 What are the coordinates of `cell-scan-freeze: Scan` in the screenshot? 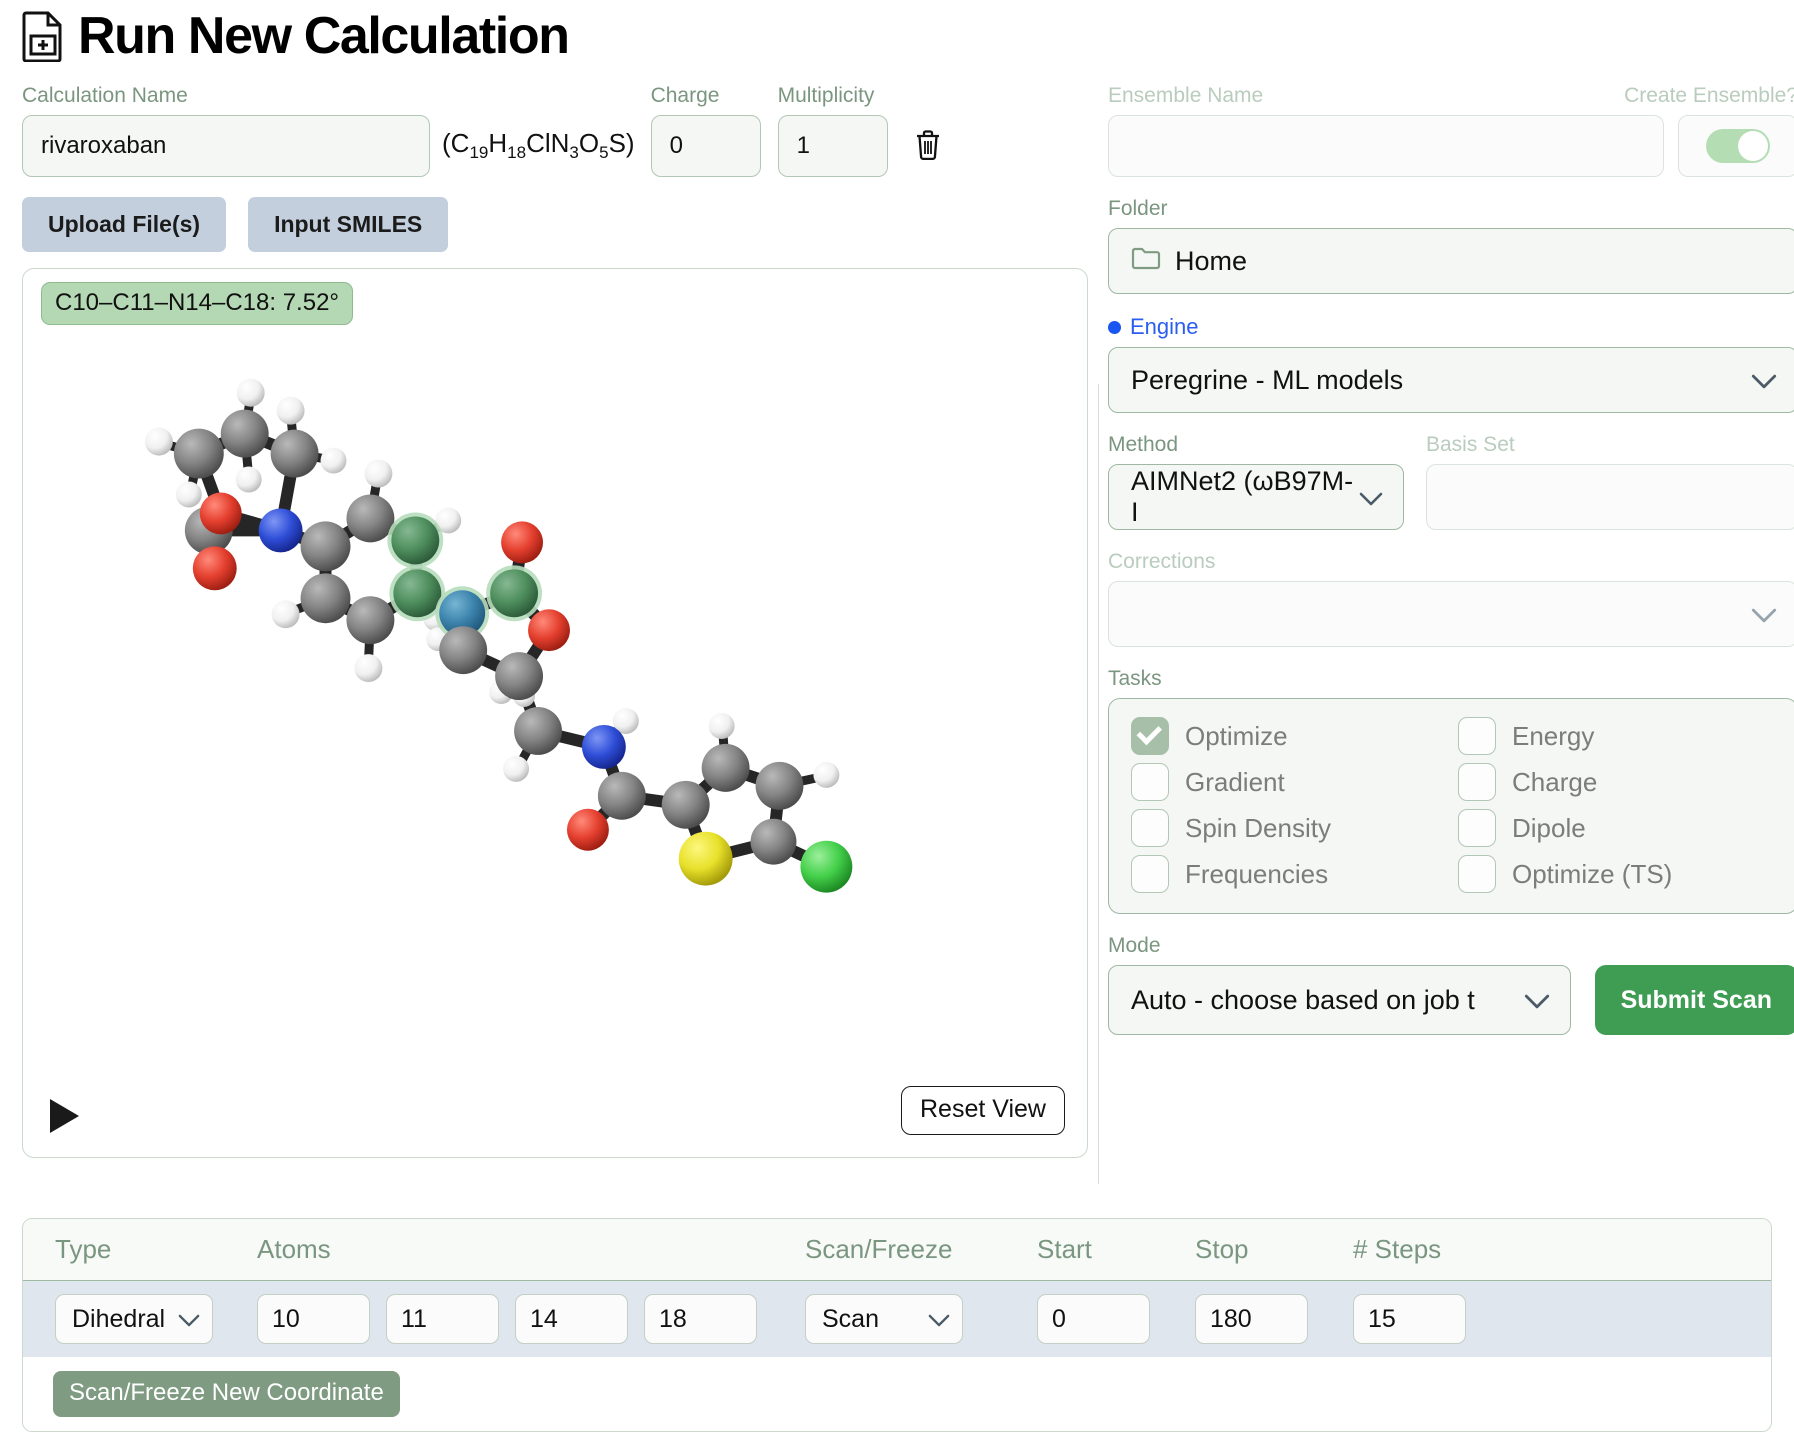 It's located at (921, 1319).